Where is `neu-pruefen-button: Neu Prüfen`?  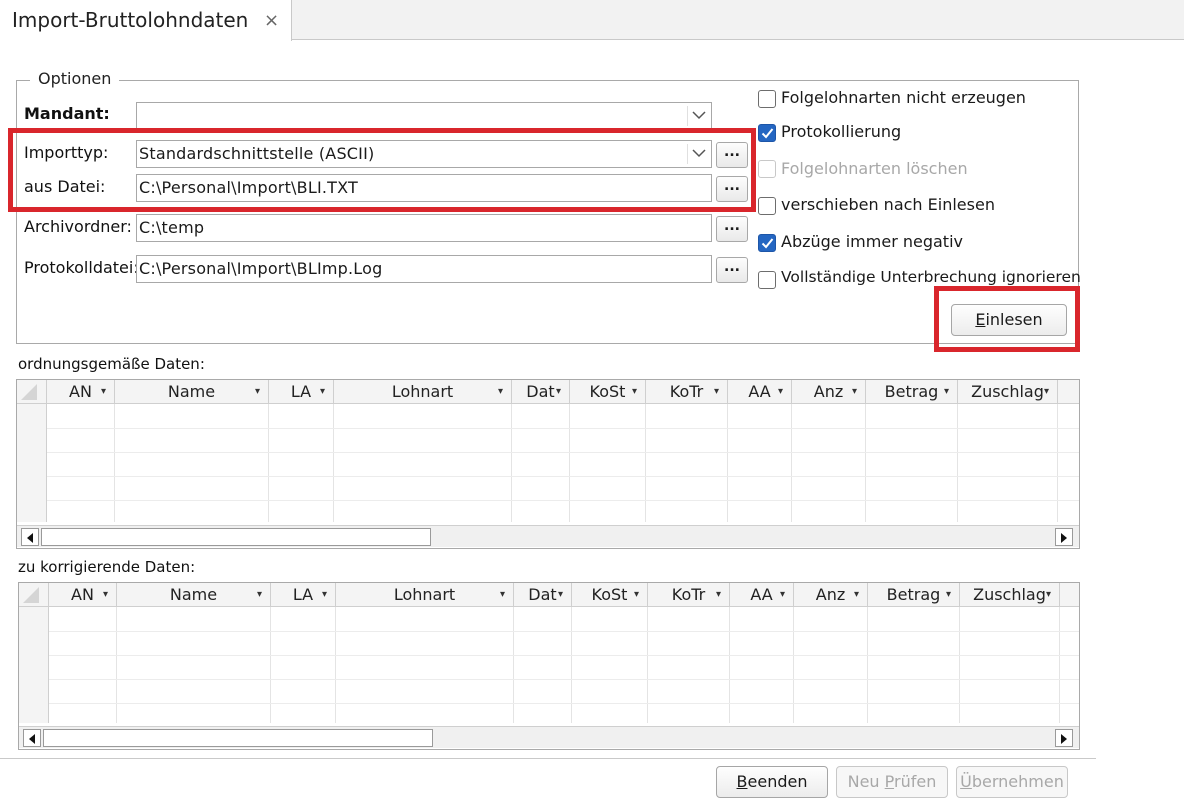
neu-pruefen-button: Neu Prüfen is located at coordinates (892, 782).